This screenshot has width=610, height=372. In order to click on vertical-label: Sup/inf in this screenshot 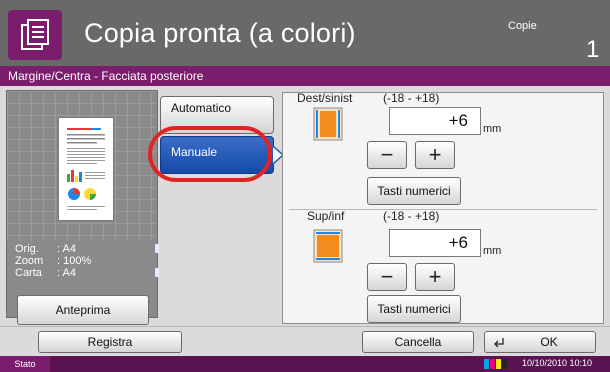, I will do `click(326, 216)`.